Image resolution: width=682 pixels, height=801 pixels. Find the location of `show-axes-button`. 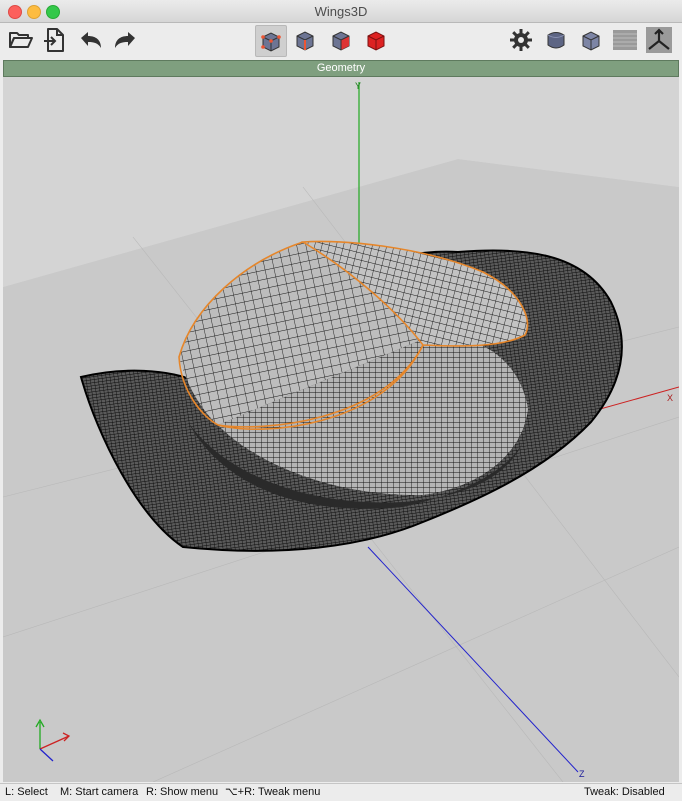

show-axes-button is located at coordinates (659, 40).